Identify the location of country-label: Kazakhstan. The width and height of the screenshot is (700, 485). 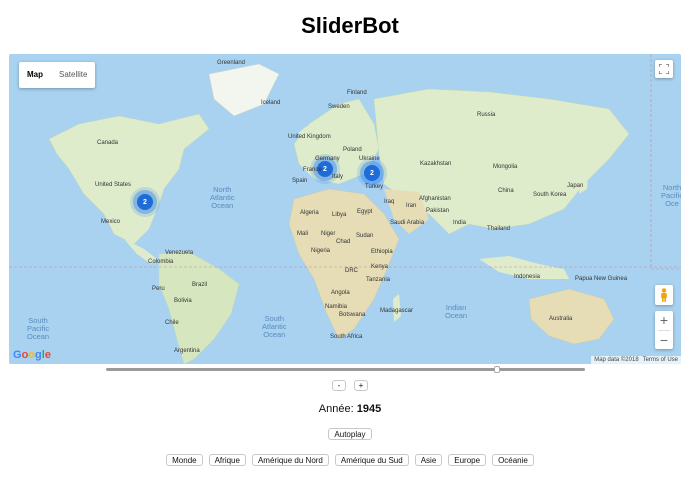
(436, 164).